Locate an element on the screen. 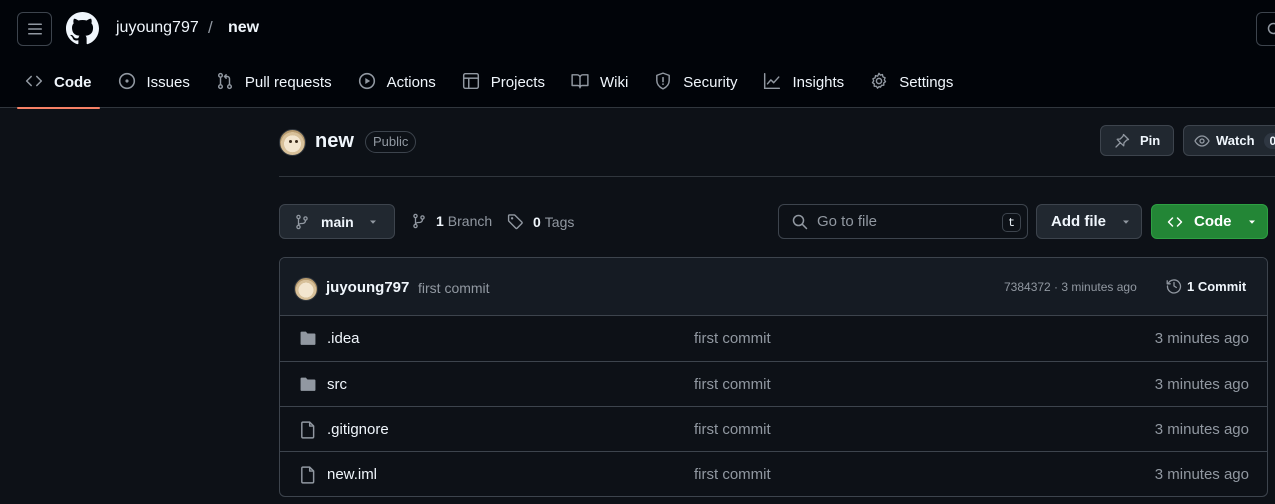 The image size is (1275, 504). tab-wiki-label: Wiki is located at coordinates (614, 82).